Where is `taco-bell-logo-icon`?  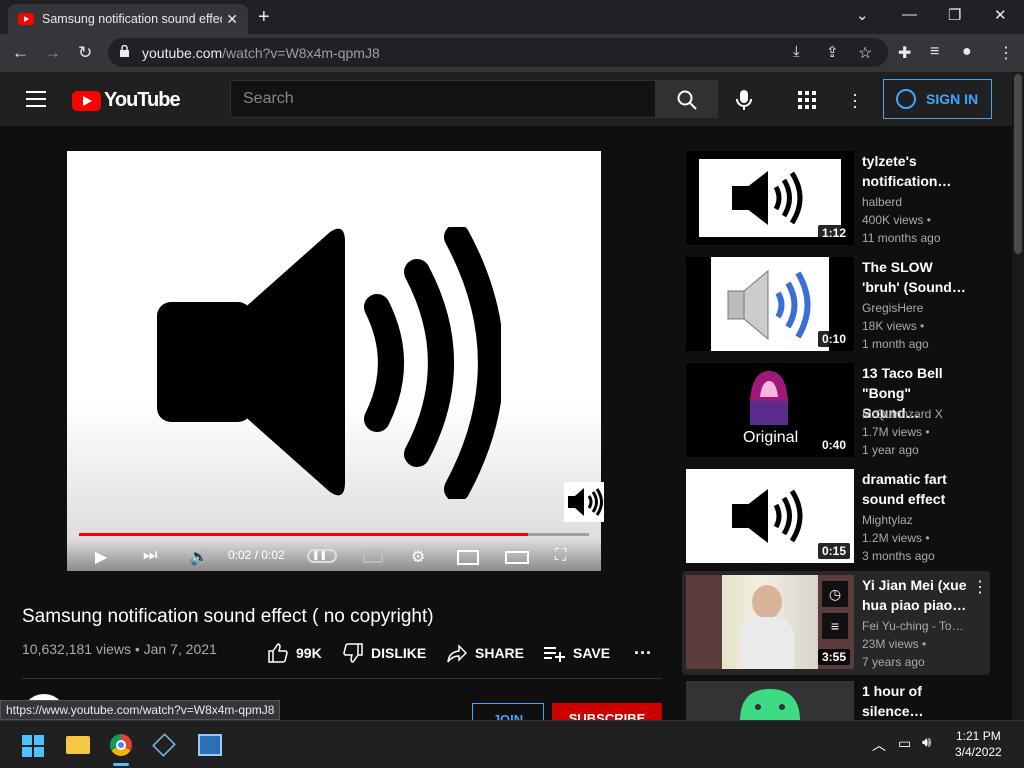
taco-bell-logo-icon is located at coordinates (769, 398).